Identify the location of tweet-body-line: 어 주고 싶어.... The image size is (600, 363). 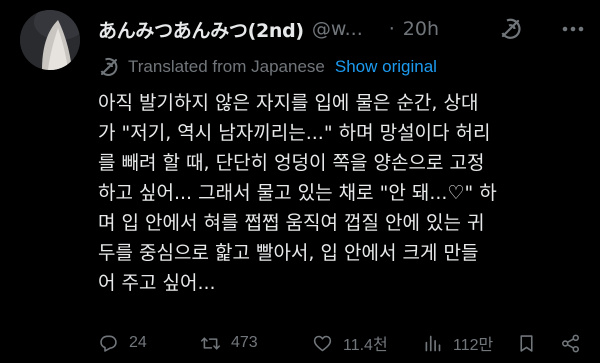
(157, 283).